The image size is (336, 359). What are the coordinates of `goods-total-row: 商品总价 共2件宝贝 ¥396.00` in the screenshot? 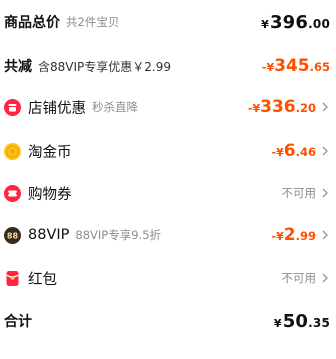 It's located at (168, 22).